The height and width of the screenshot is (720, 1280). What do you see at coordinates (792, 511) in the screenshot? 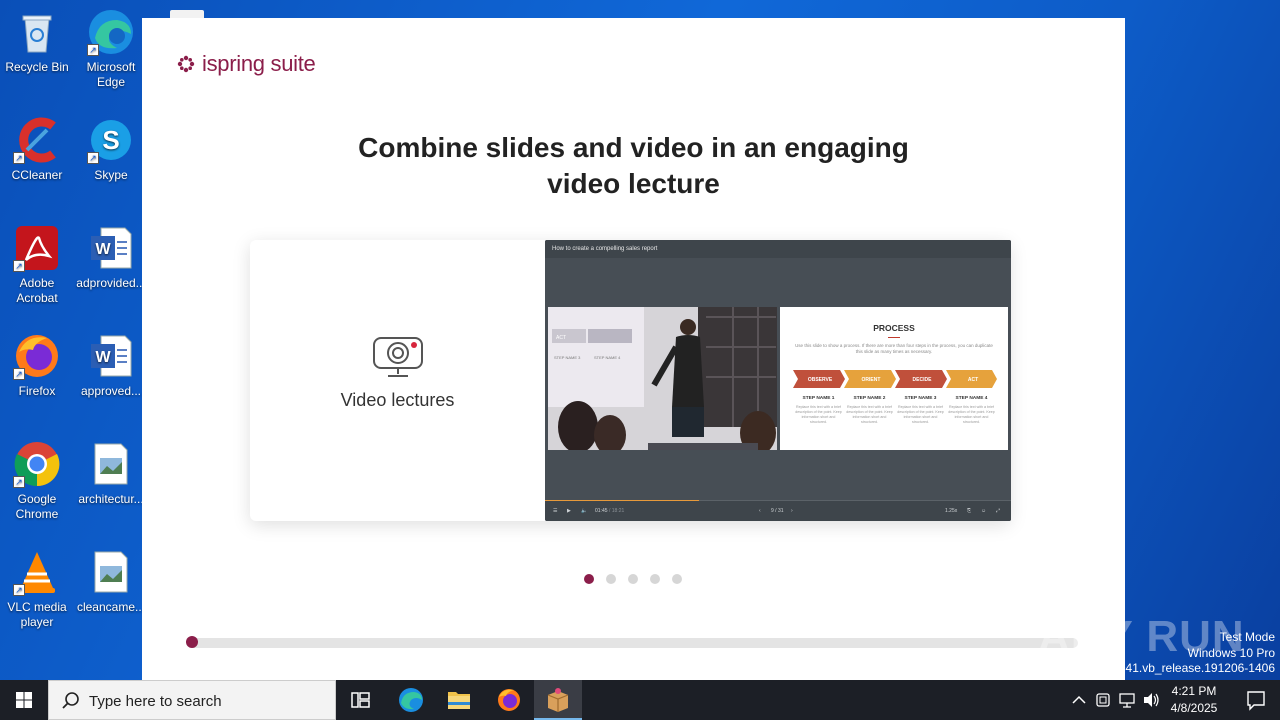
I see `next-slide-icon: ›` at bounding box center [792, 511].